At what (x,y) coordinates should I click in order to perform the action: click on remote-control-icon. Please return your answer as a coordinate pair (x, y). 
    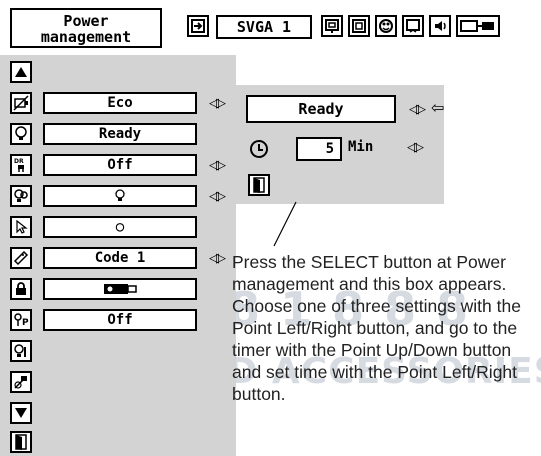
    Looking at the image, I should click on (21, 258).